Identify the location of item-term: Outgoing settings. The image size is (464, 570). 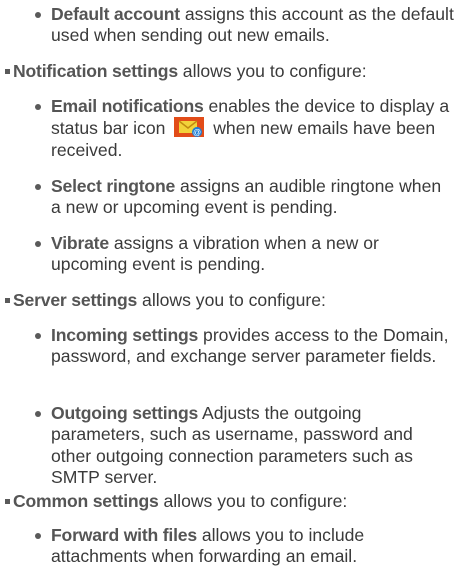
(125, 413).